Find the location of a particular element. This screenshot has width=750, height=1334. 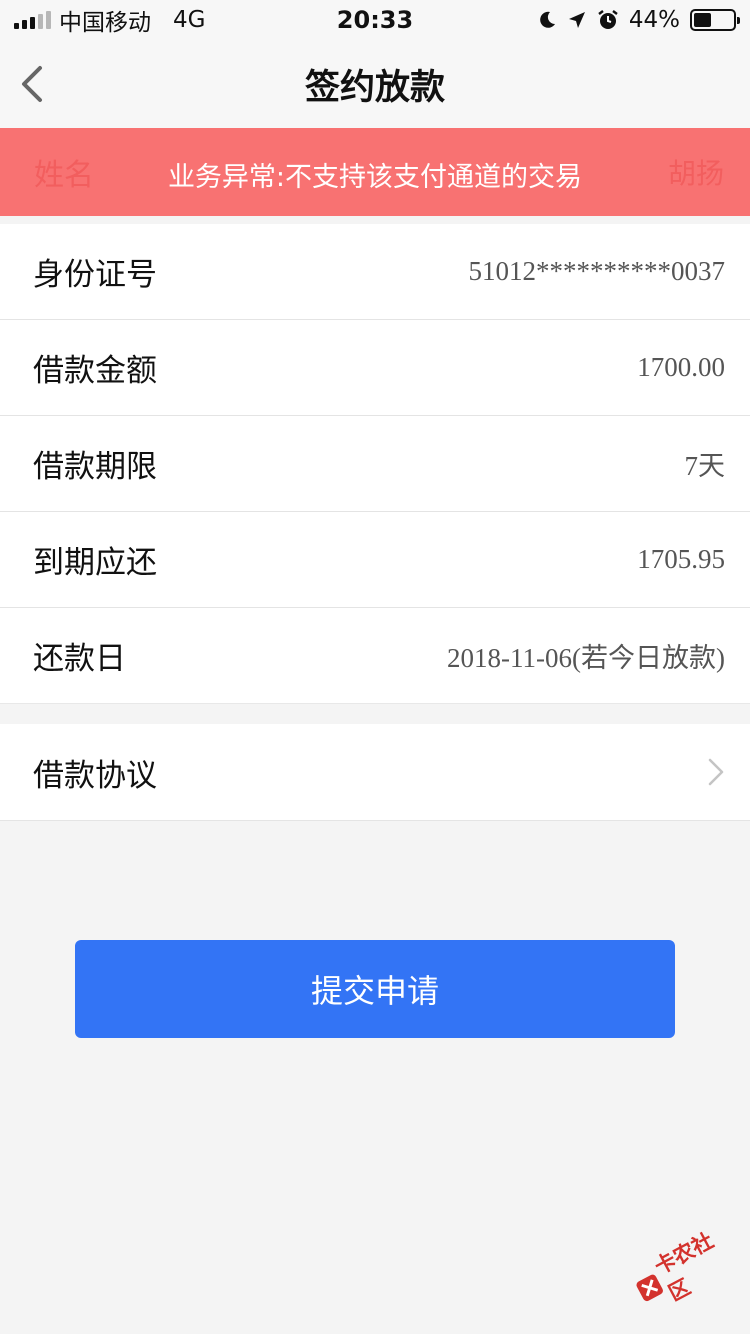

loan-agreement-link: 借款协议 is located at coordinates (375, 772).